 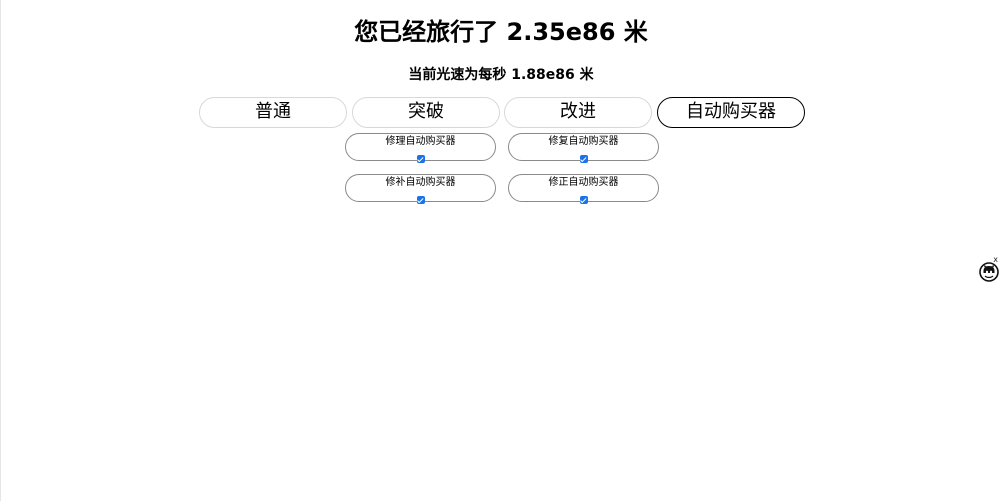 What do you see at coordinates (501, 75) in the screenshot?
I see `light-speed-text: 当前光速为每秒 1.88e86 米` at bounding box center [501, 75].